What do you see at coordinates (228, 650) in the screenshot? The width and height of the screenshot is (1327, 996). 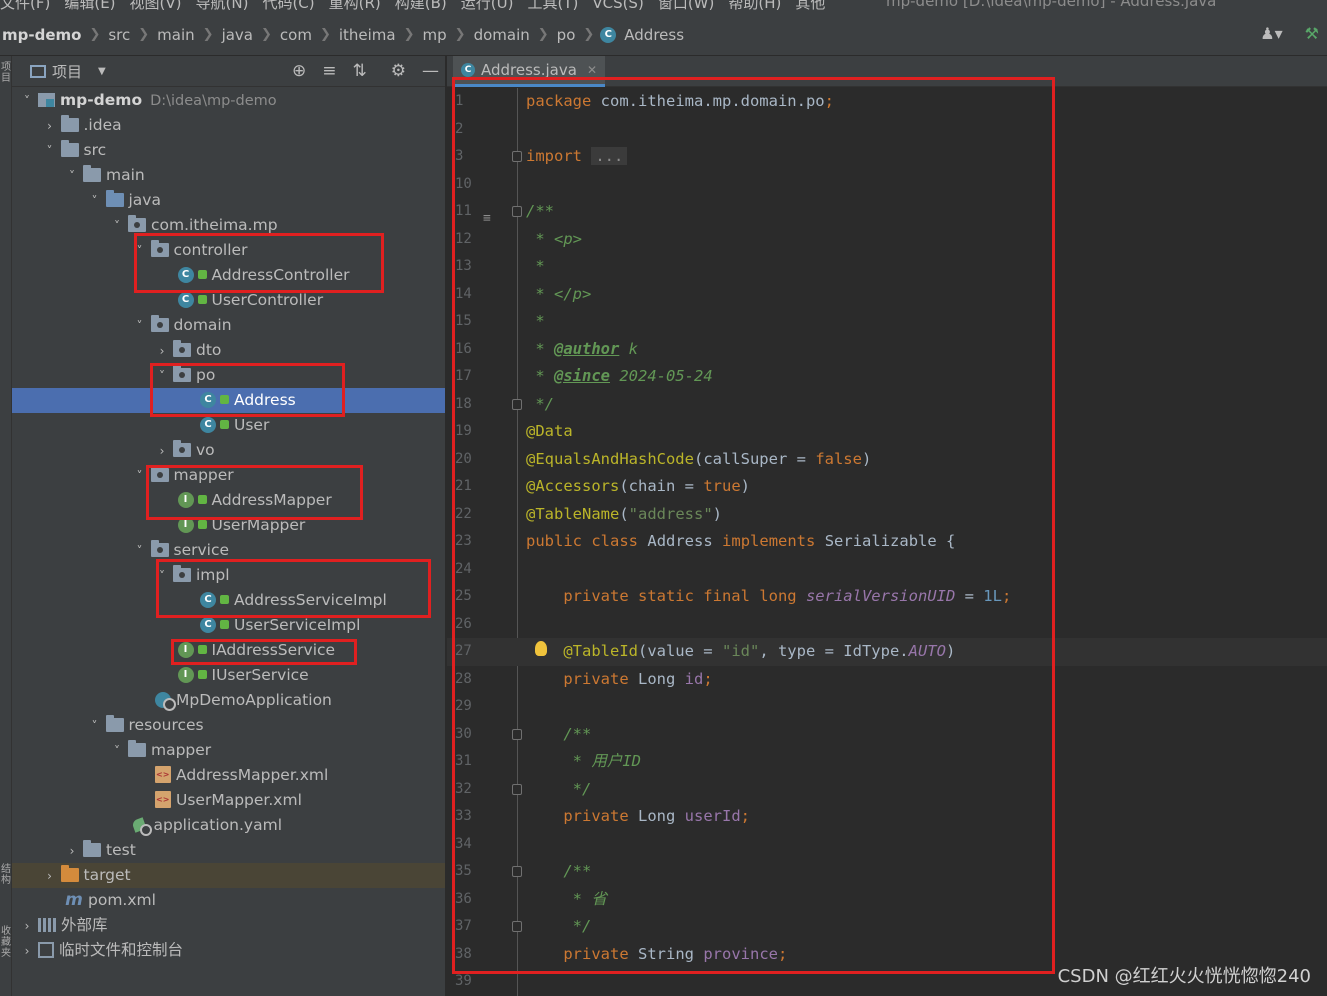 I see `tree-item: I IAddressService` at bounding box center [228, 650].